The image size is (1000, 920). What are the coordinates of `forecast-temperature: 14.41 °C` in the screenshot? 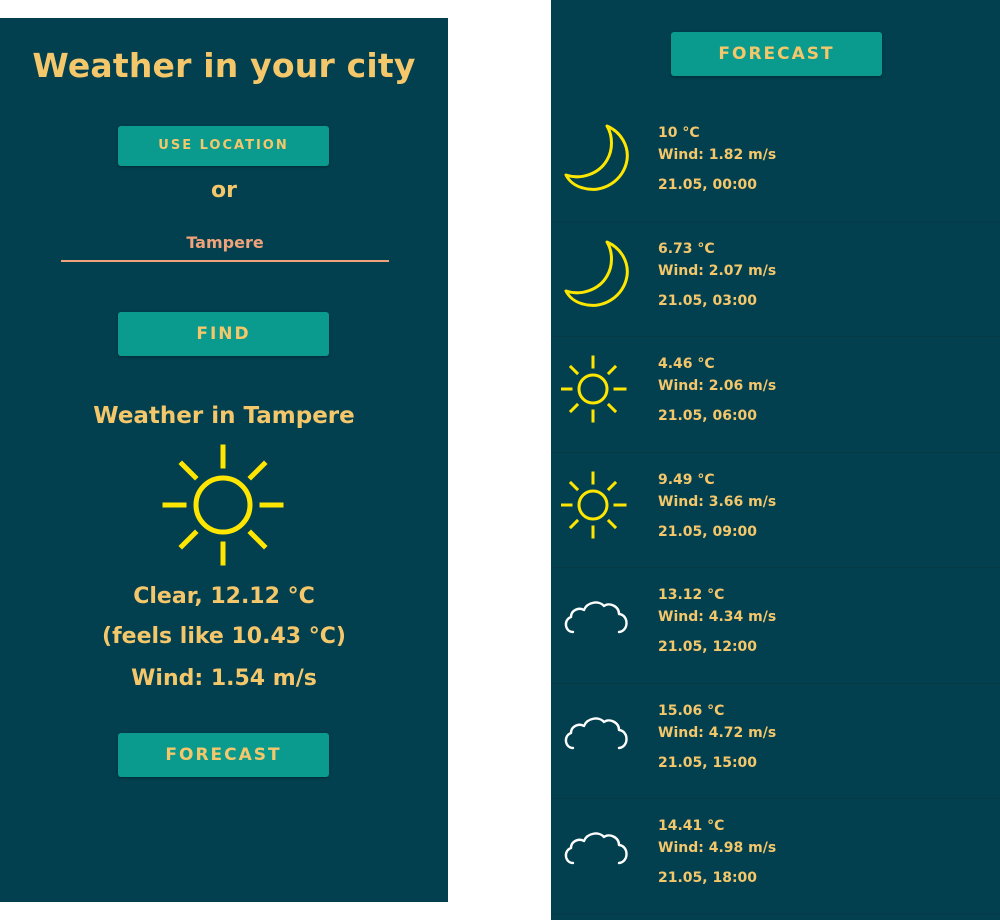 It's located at (691, 826).